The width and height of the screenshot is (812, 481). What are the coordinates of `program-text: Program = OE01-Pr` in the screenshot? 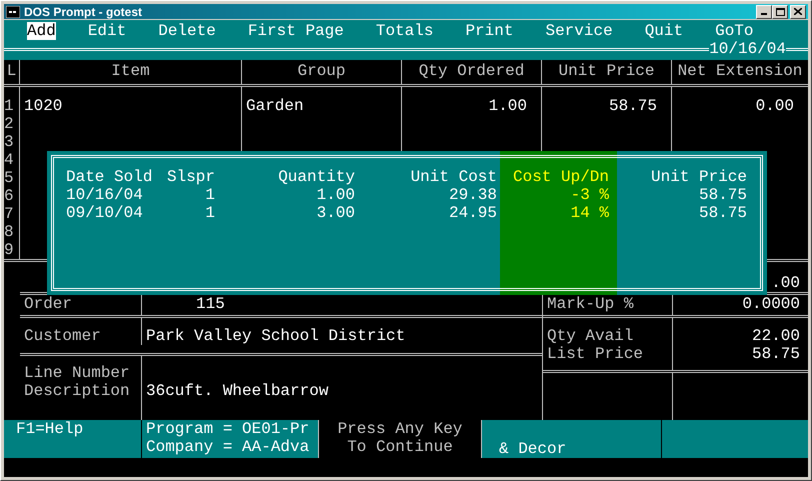 It's located at (228, 429).